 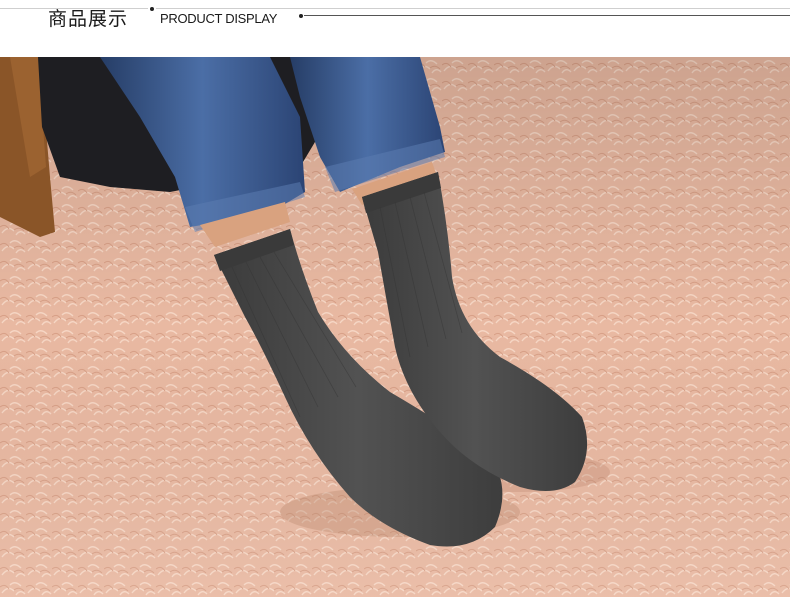 I want to click on header-spacer, so click(x=395, y=45).